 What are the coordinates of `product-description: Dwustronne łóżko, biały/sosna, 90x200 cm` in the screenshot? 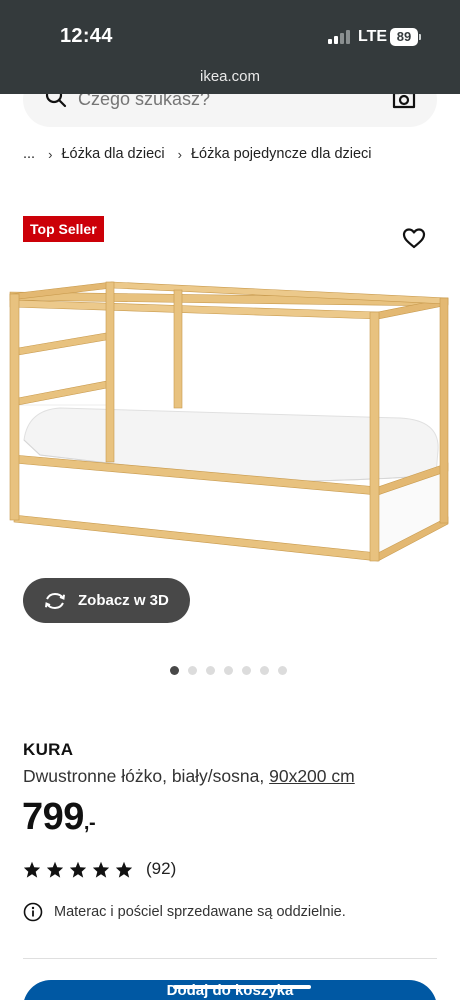 It's located at (189, 776).